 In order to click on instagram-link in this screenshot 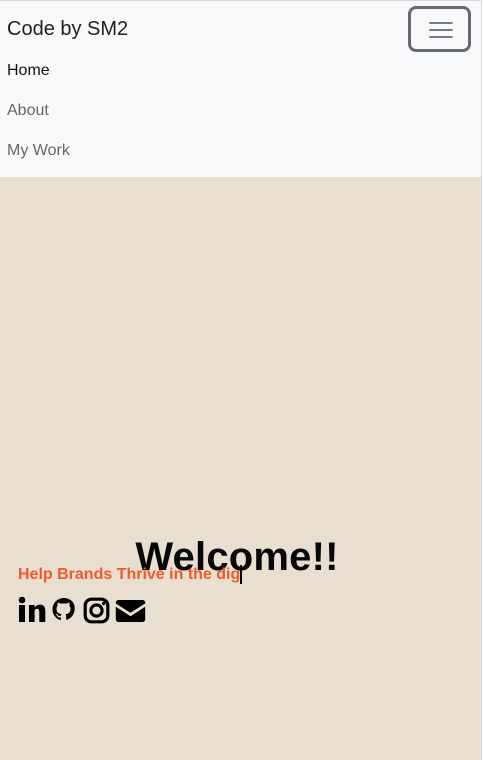, I will do `click(96, 610)`.